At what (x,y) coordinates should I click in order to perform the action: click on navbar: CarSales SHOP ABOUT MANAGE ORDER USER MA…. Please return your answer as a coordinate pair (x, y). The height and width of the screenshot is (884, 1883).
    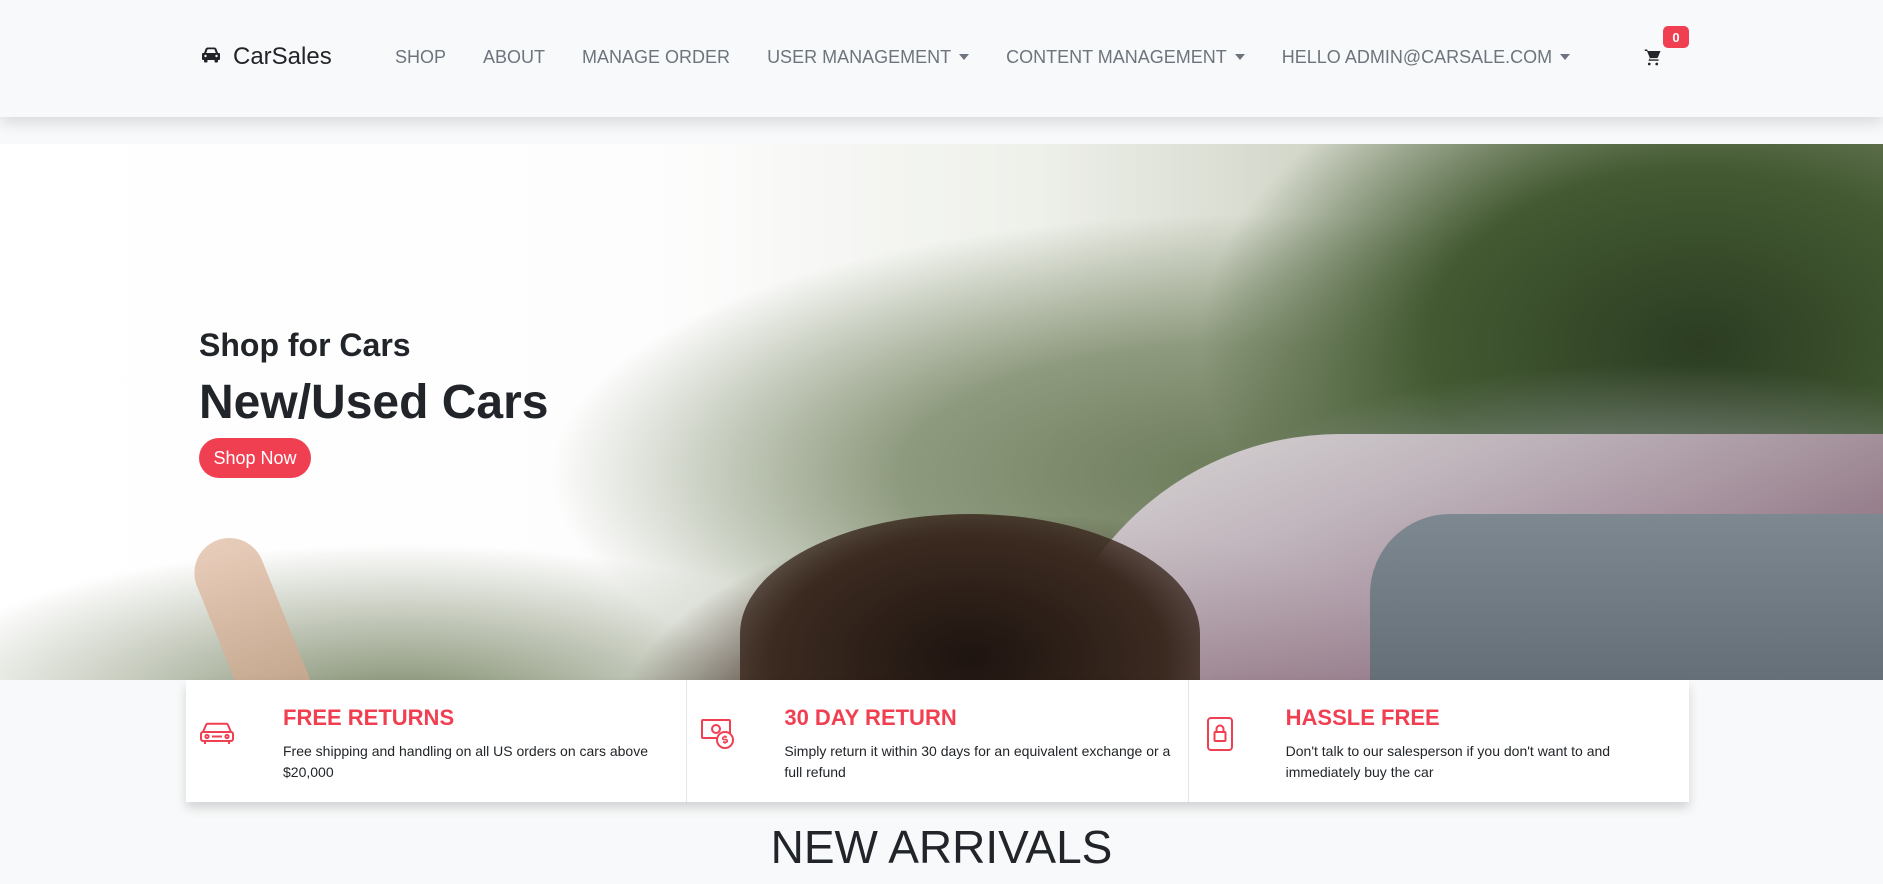
    Looking at the image, I should click on (941, 58).